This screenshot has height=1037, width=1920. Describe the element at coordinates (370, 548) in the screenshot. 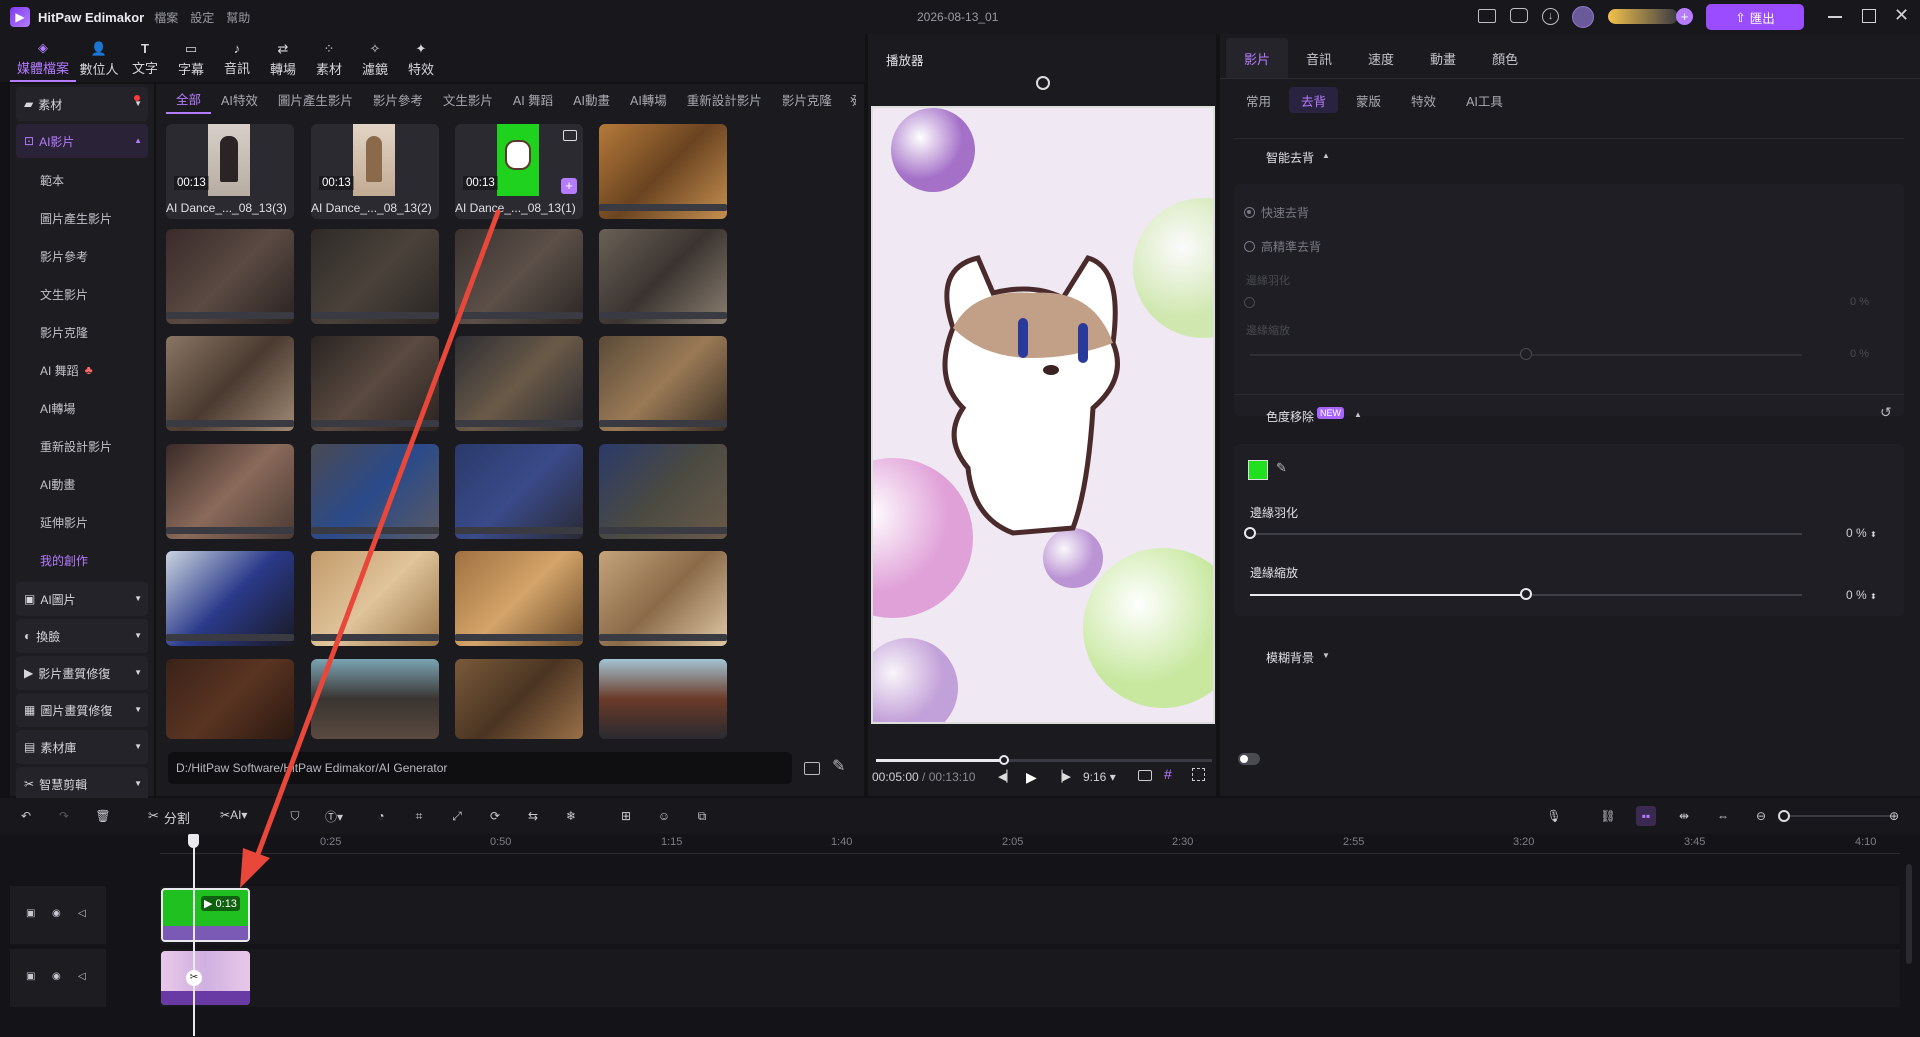

I see `annotation-arrow` at that location.